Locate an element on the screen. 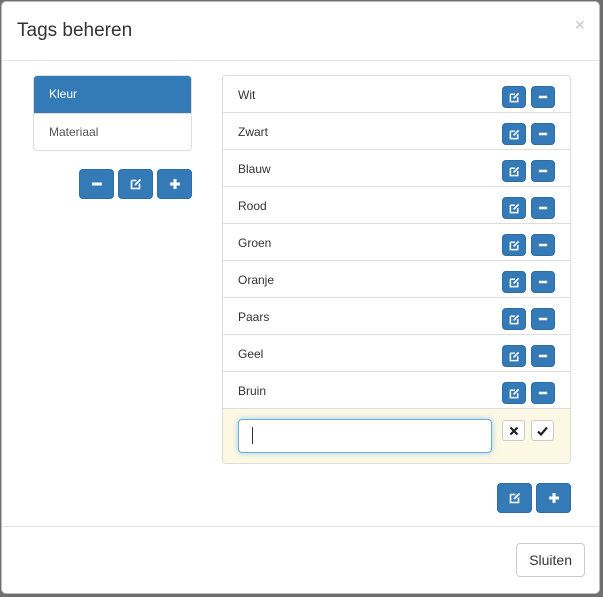 The height and width of the screenshot is (597, 603). category-item-kleur: Kleur is located at coordinates (112, 94).